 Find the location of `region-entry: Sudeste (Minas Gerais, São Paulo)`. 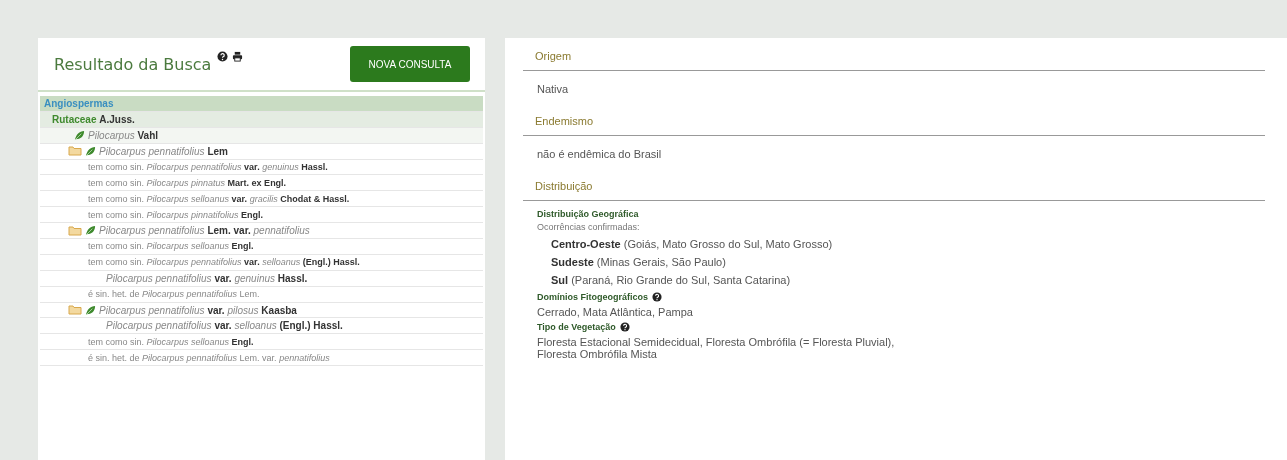

region-entry: Sudeste (Minas Gerais, São Paulo) is located at coordinates (638, 262).